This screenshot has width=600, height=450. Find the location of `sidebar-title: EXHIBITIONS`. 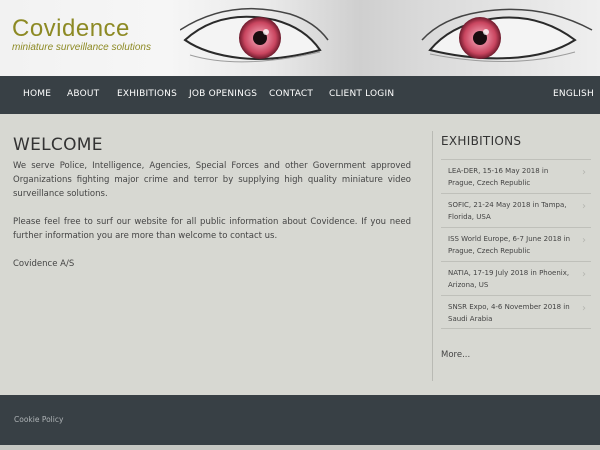

sidebar-title: EXHIBITIONS is located at coordinates (481, 141).